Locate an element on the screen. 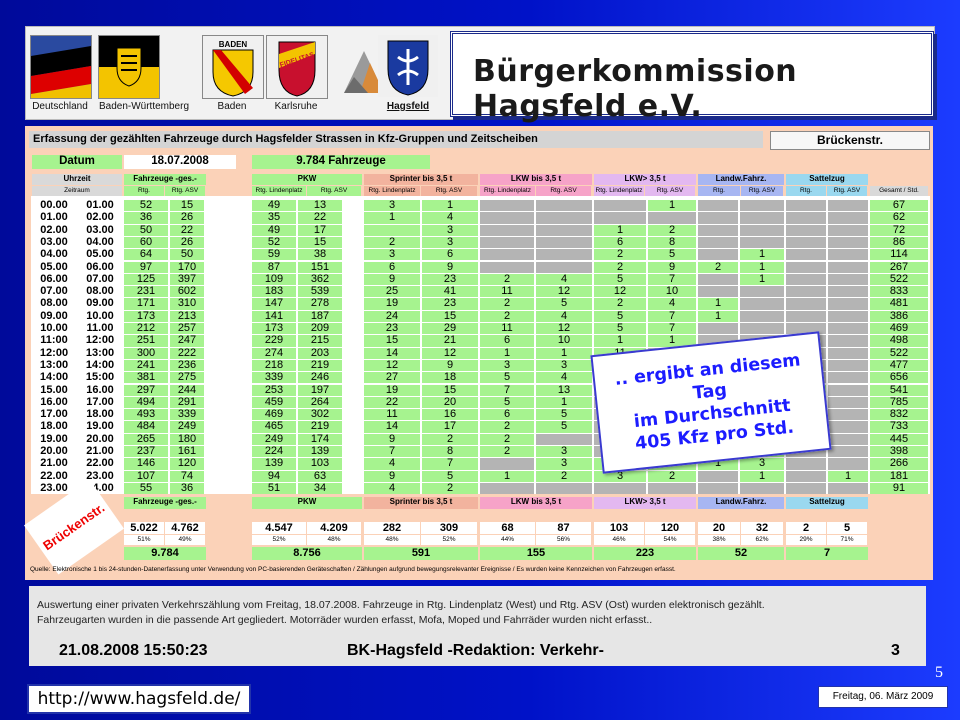  grid-cell: 20 is located at coordinates (450, 402).